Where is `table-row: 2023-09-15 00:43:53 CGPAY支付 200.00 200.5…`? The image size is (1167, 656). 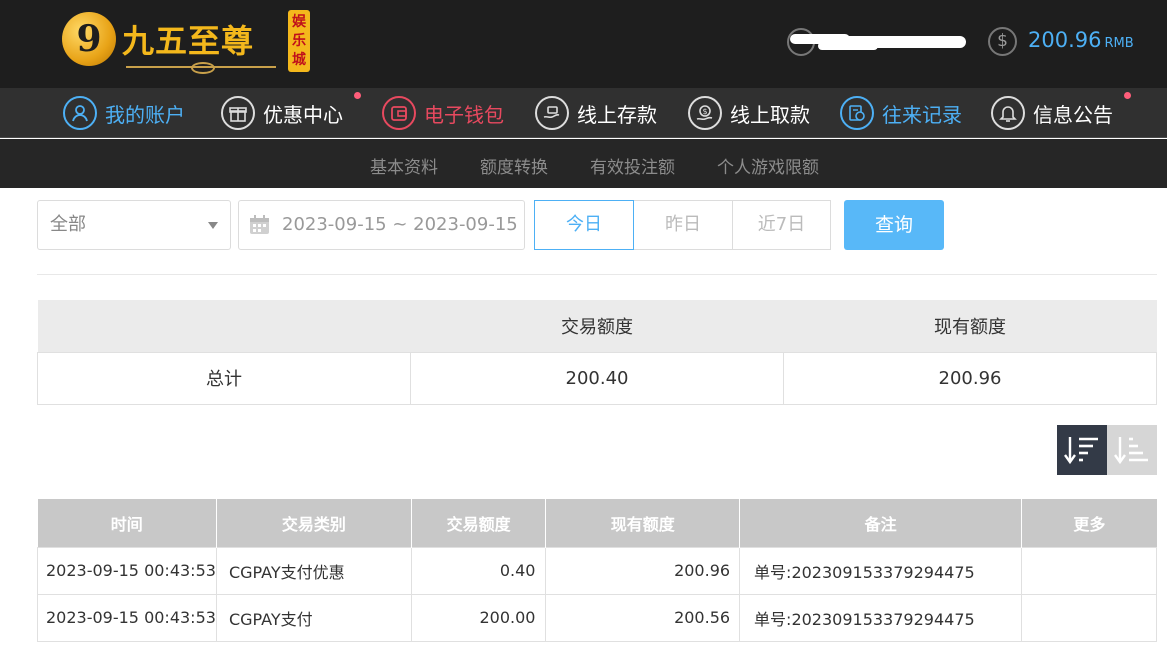 table-row: 2023-09-15 00:43:53 CGPAY支付 200.00 200.5… is located at coordinates (597, 617).